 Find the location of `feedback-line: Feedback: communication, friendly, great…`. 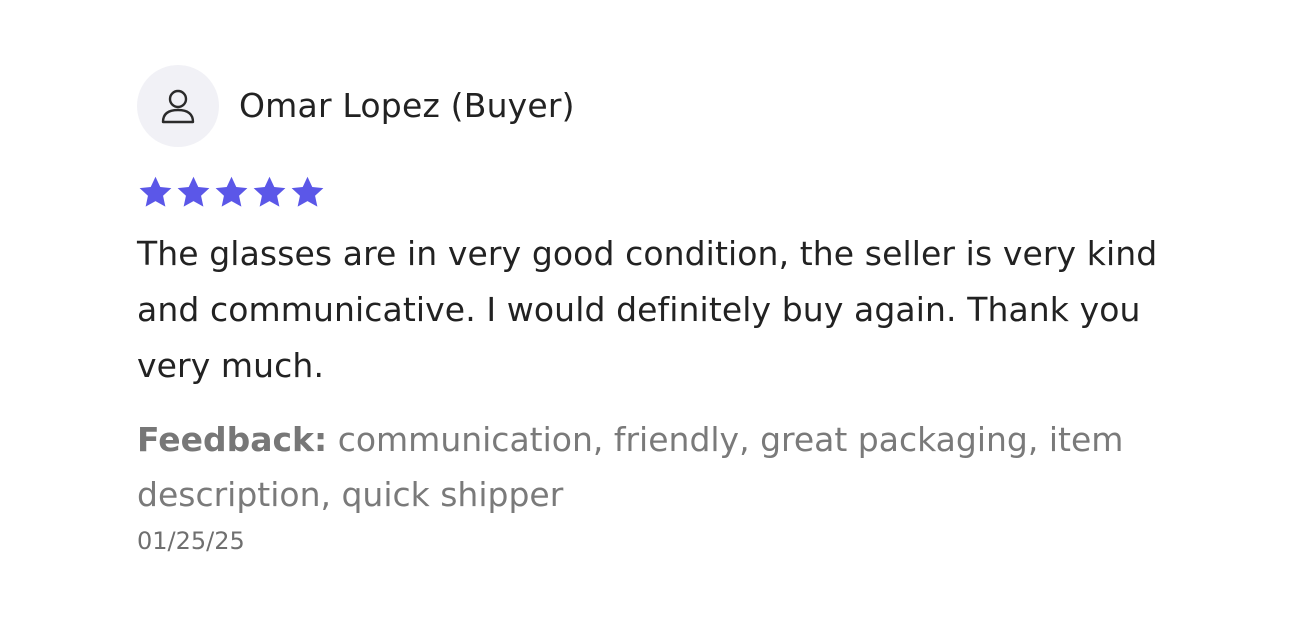

feedback-line: Feedback: communication, friendly, great… is located at coordinates (667, 467).